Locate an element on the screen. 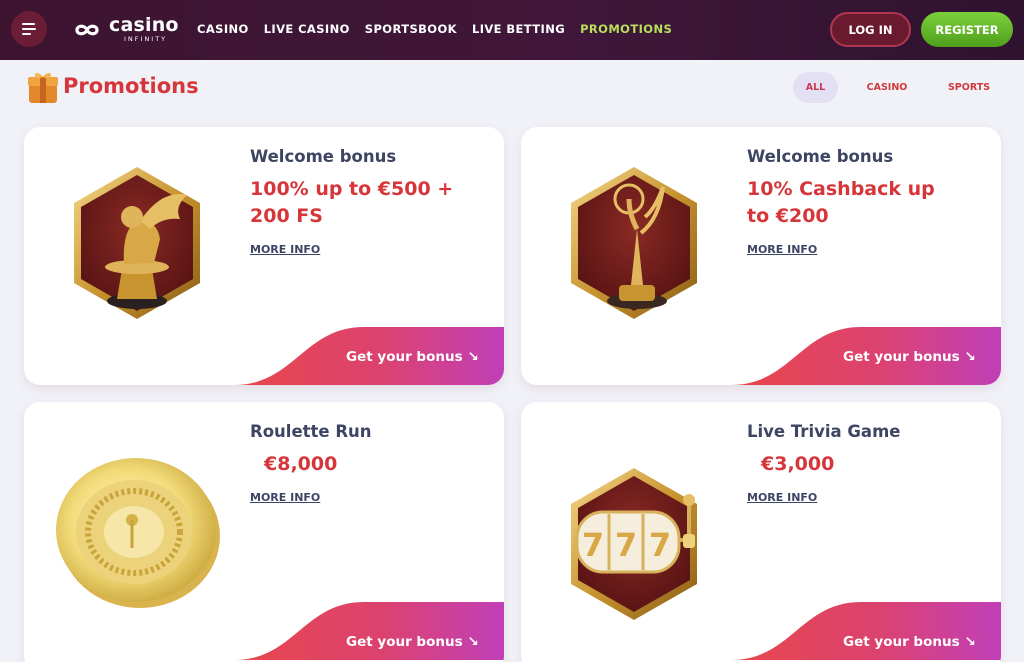 The height and width of the screenshot is (662, 1024). slot-machine-777-icon: 7 7 7 is located at coordinates (634, 544).